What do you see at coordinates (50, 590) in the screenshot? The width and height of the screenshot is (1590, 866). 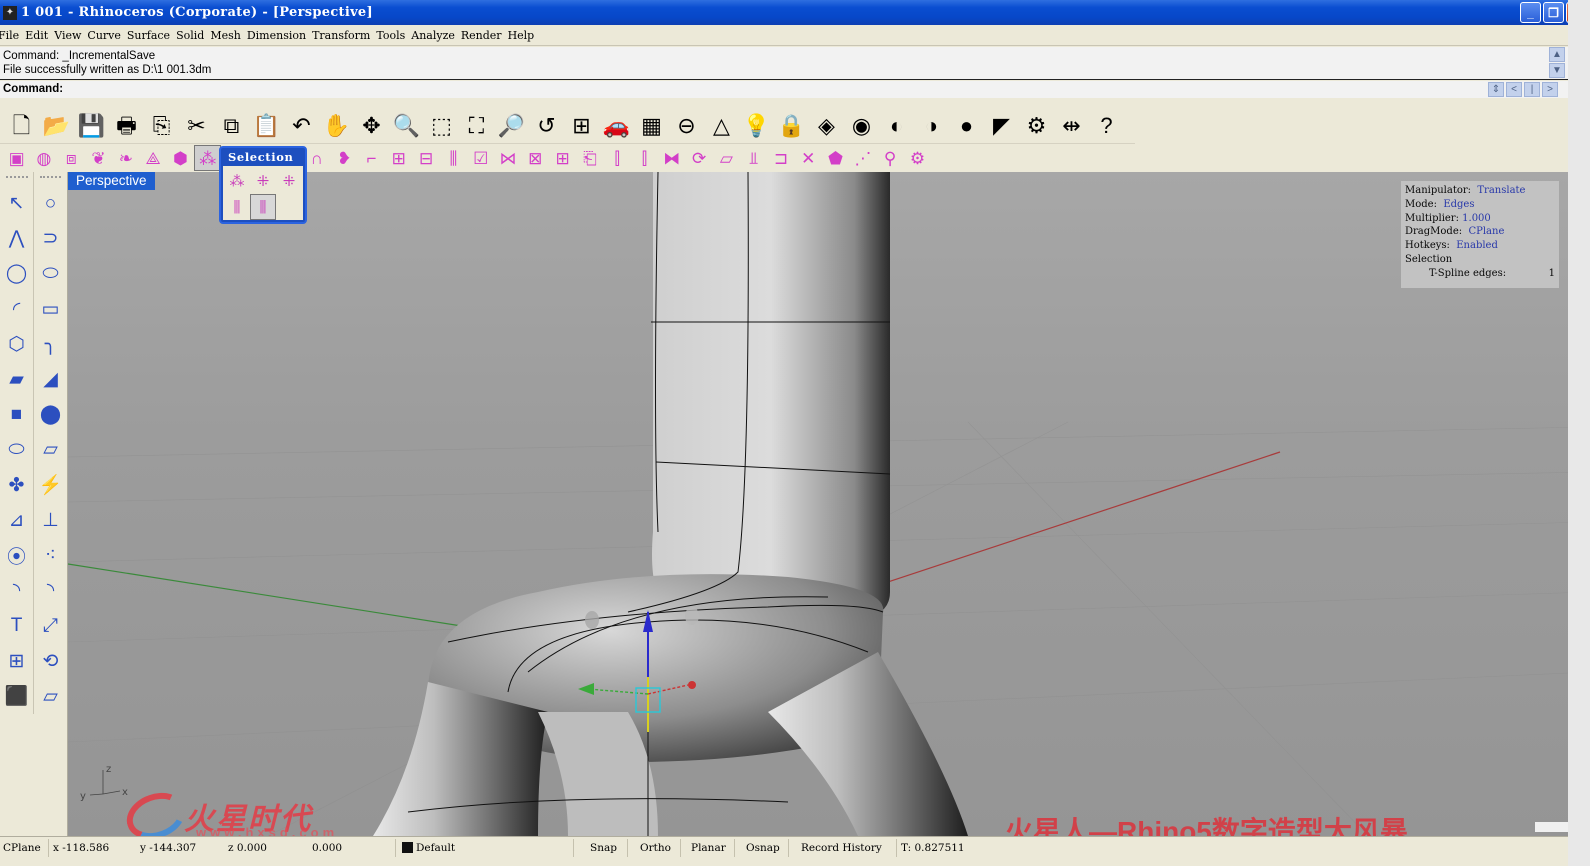 I see `offset-curve-icon: ◝` at bounding box center [50, 590].